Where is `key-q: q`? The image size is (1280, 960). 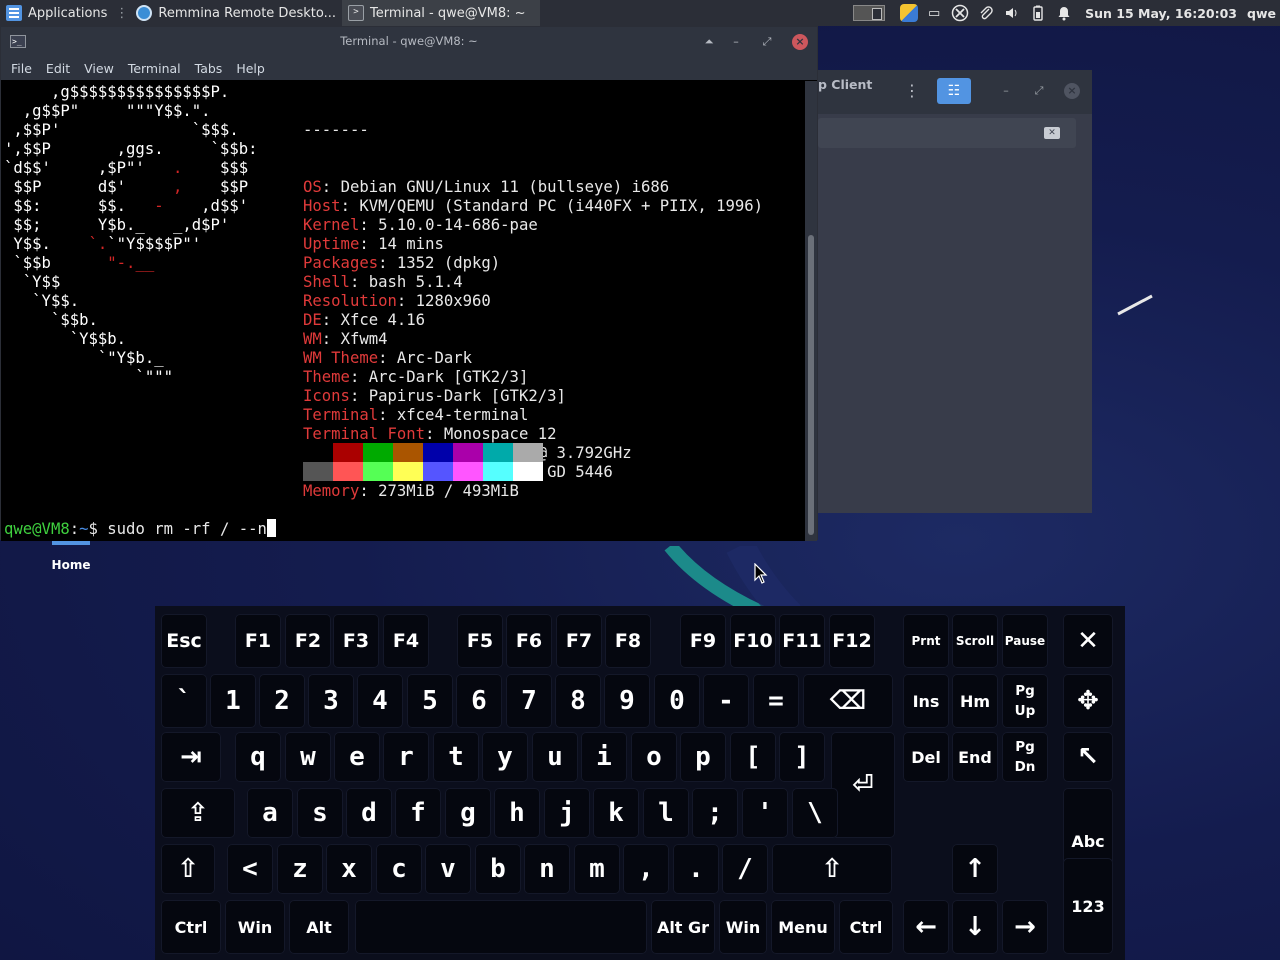 key-q: q is located at coordinates (258, 757).